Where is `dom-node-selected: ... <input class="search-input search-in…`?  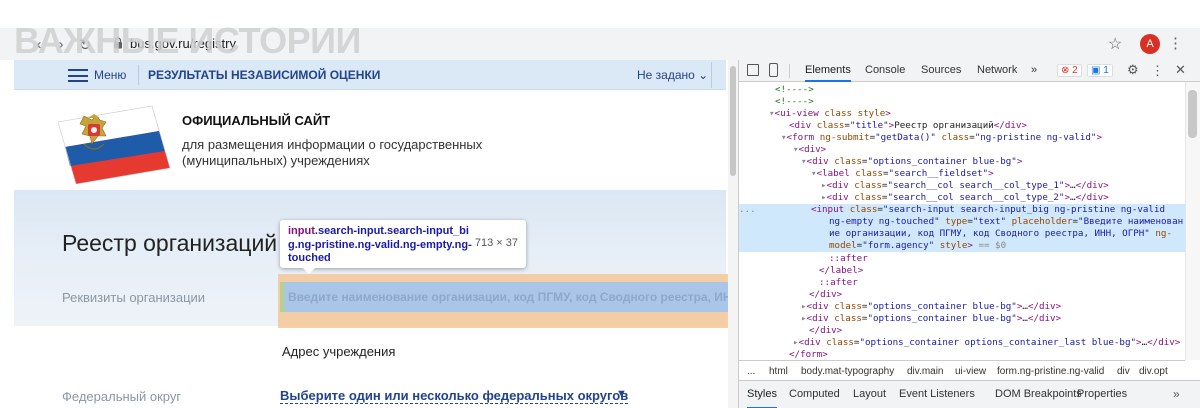
dom-node-selected: ... <input class="search-input search-in… is located at coordinates (962, 228).